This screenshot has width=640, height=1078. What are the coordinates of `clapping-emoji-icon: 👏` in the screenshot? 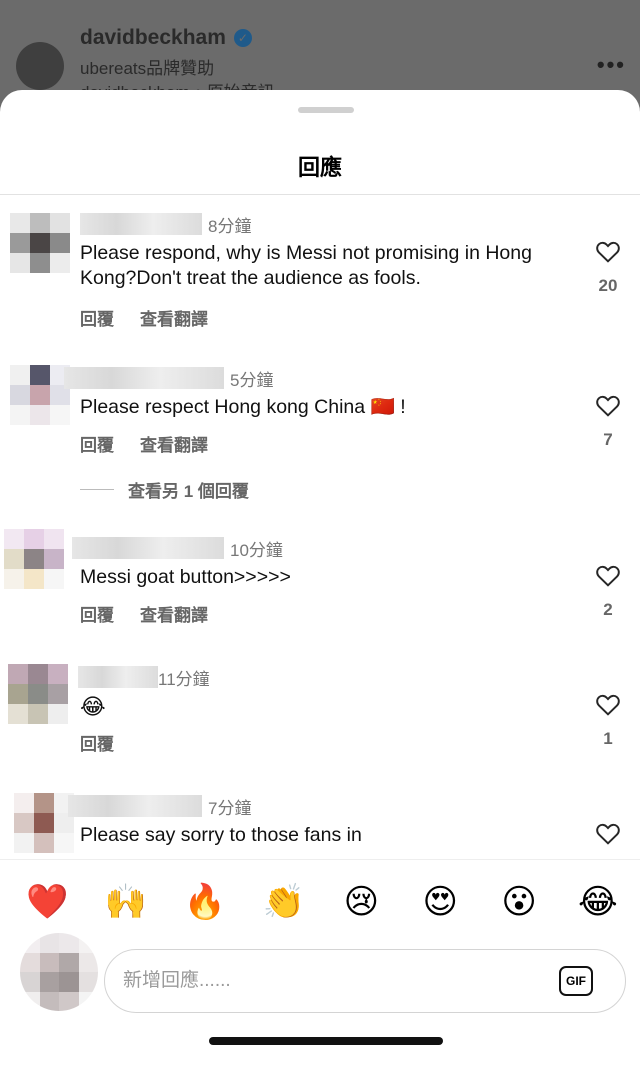 It's located at (284, 902).